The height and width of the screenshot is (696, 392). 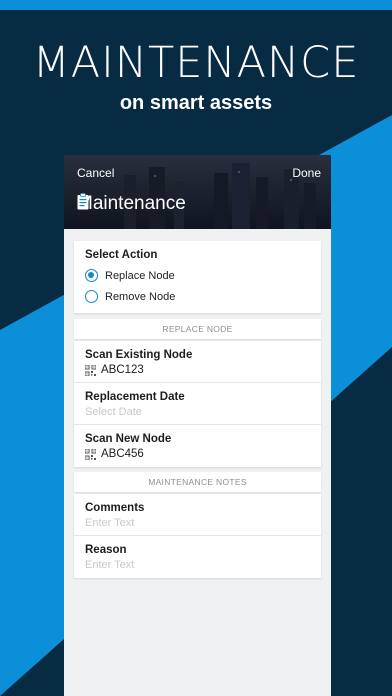 What do you see at coordinates (197, 482) in the screenshot?
I see `section-header-maintenance-notes: MAINTENANCE NOTES` at bounding box center [197, 482].